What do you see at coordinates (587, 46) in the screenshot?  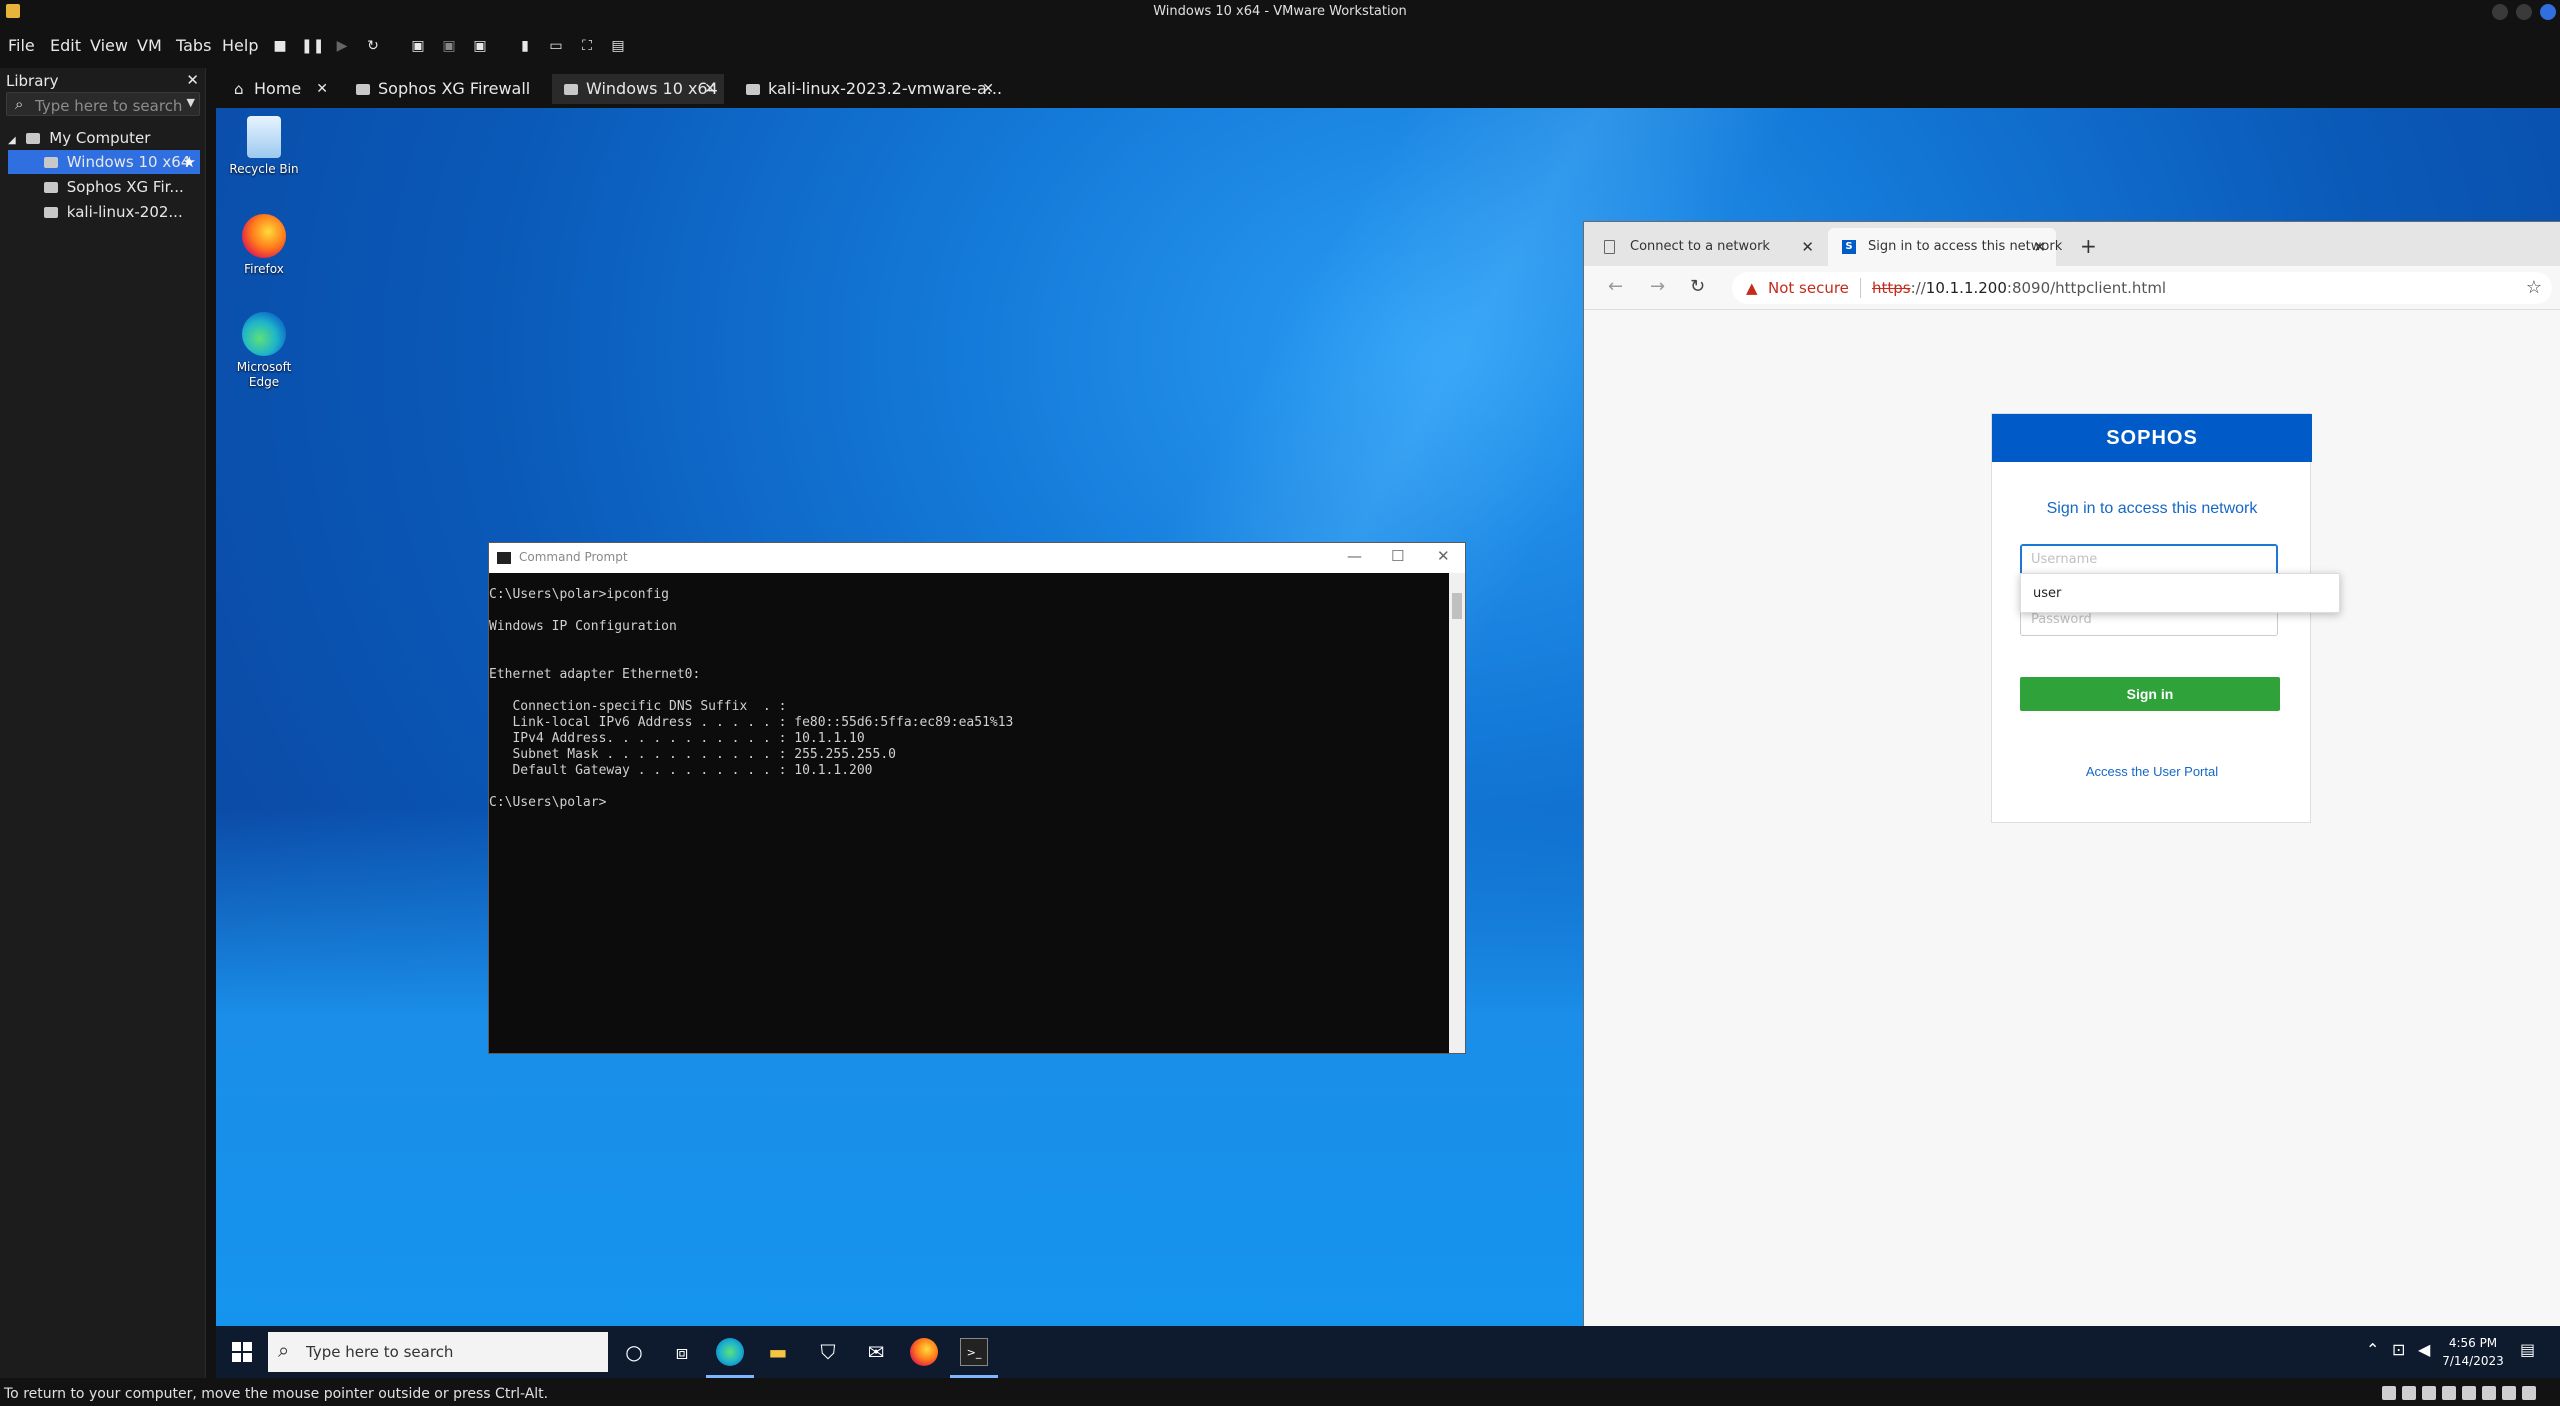 I see `fullscreen-icon: ⛶` at bounding box center [587, 46].